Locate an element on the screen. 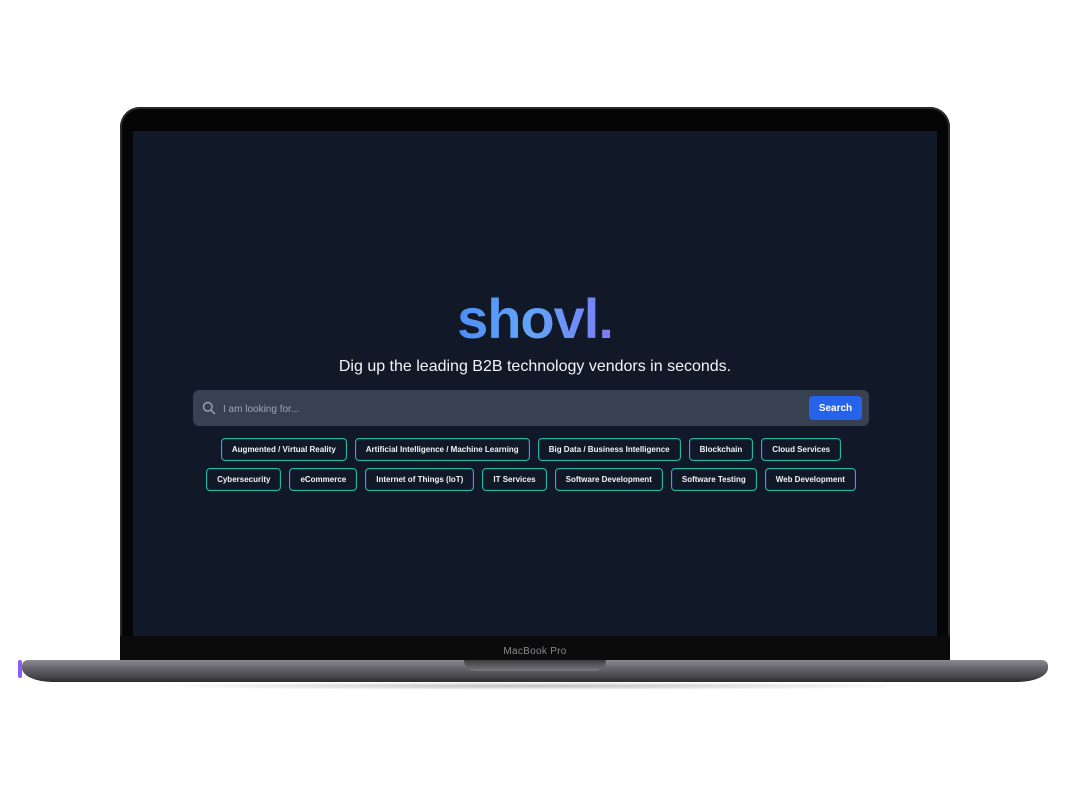 Image resolution: width=1070 pixels, height=786 pixels. device-model-label: MacBook Pro is located at coordinates (535, 651).